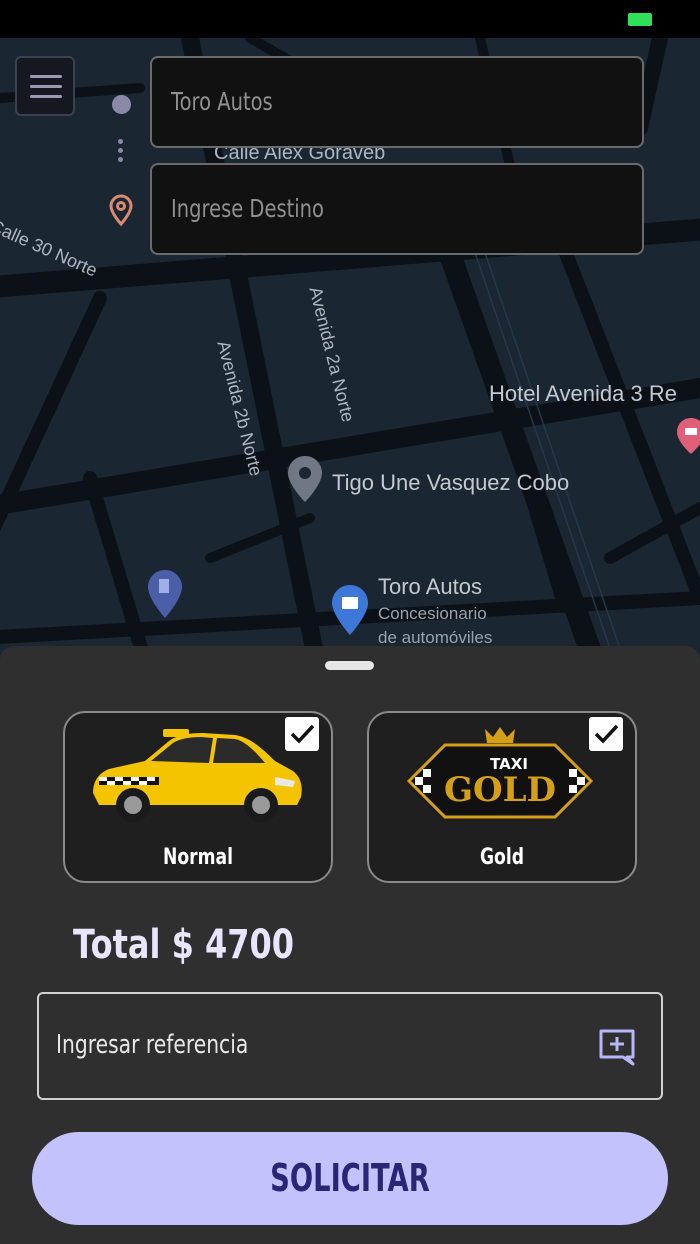  What do you see at coordinates (197, 775) in the screenshot?
I see `taxi-car-image` at bounding box center [197, 775].